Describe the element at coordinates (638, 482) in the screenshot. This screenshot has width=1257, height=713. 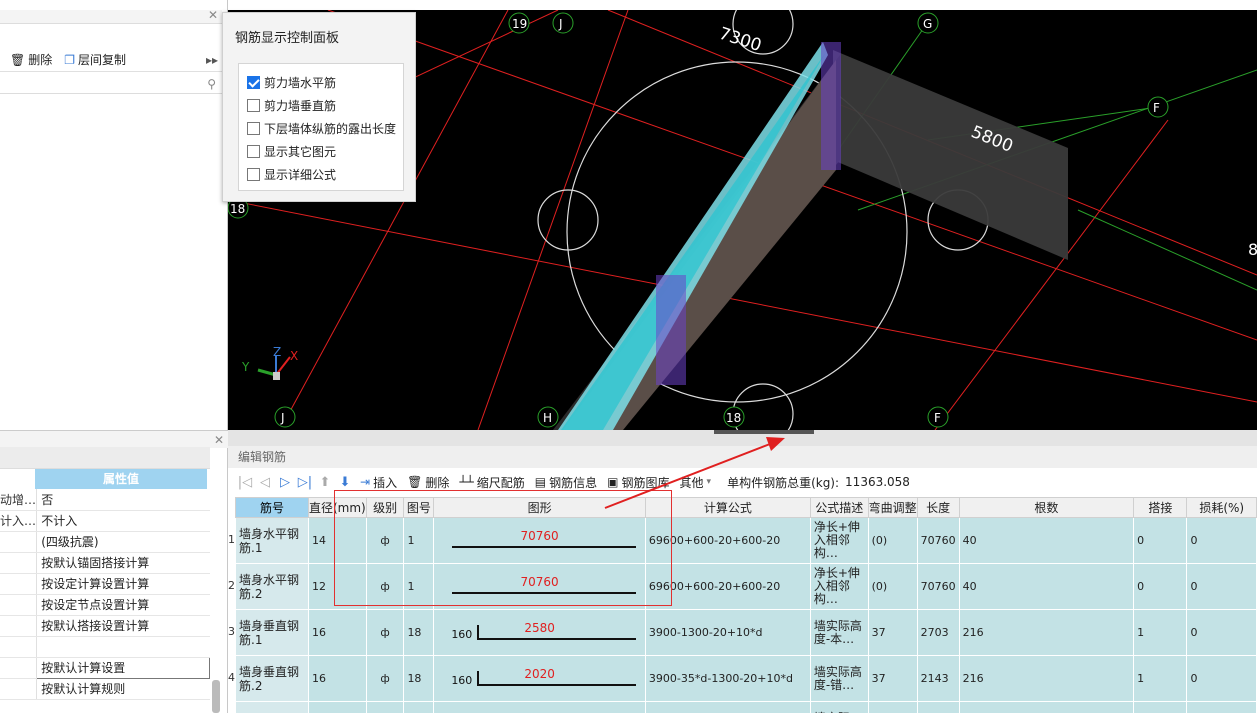
I see `rebar-library-button: ▣ 钢筋图库` at that location.